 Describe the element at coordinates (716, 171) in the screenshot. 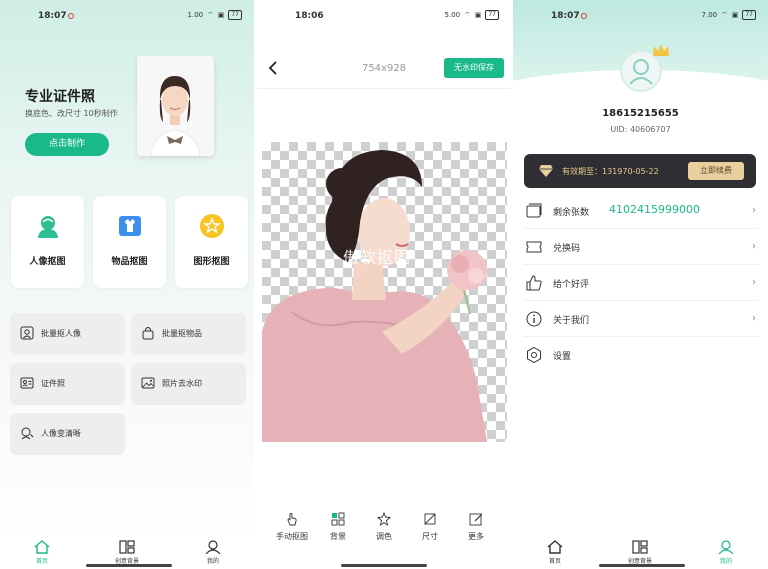

I see `renew-button: 立即续费` at that location.